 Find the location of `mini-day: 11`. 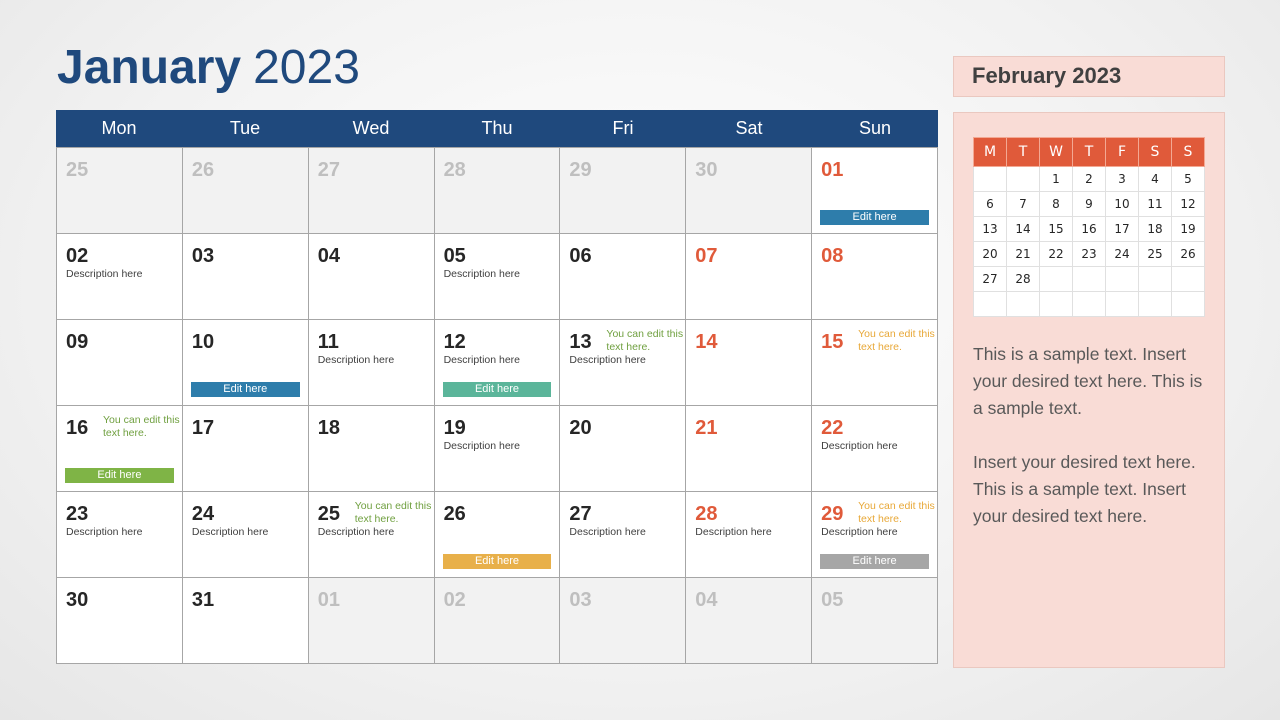

mini-day: 11 is located at coordinates (1155, 204).